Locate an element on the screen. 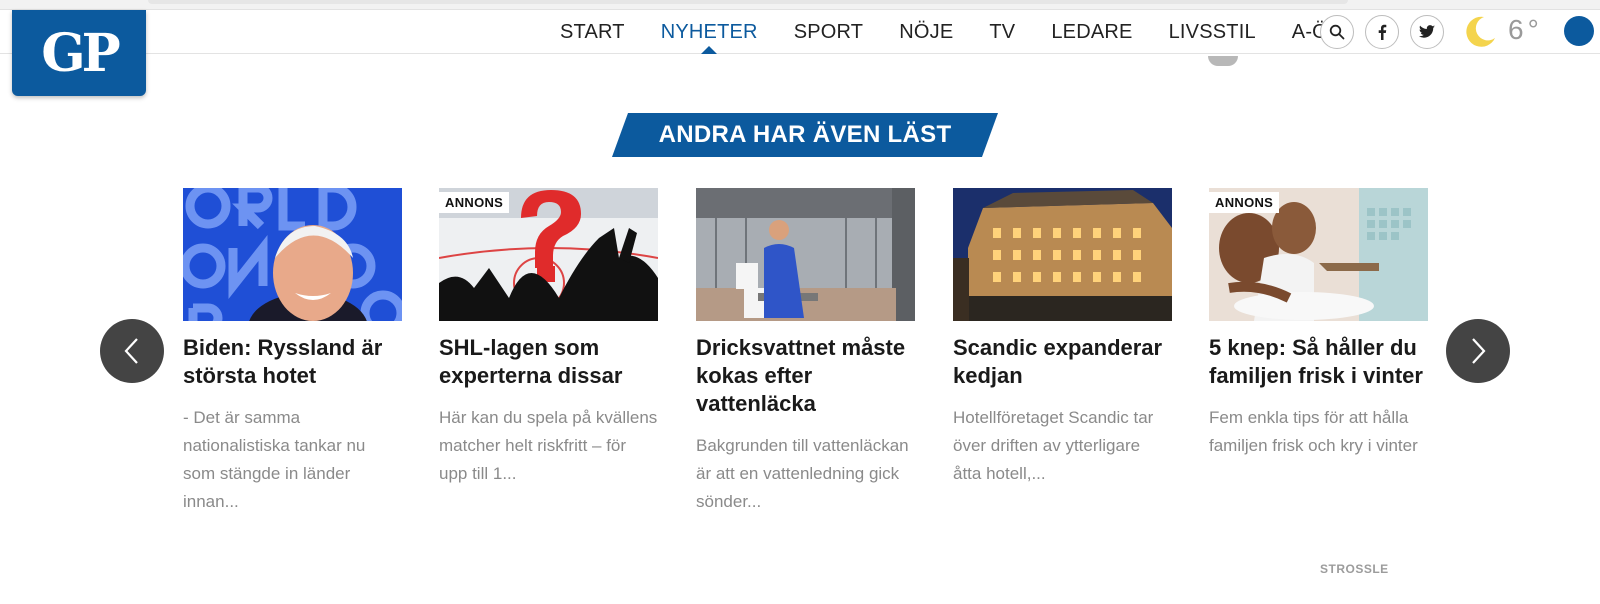 The width and height of the screenshot is (1600, 604). section-heading: ANDRA HAR ÄVEN LÄST is located at coordinates (805, 135).